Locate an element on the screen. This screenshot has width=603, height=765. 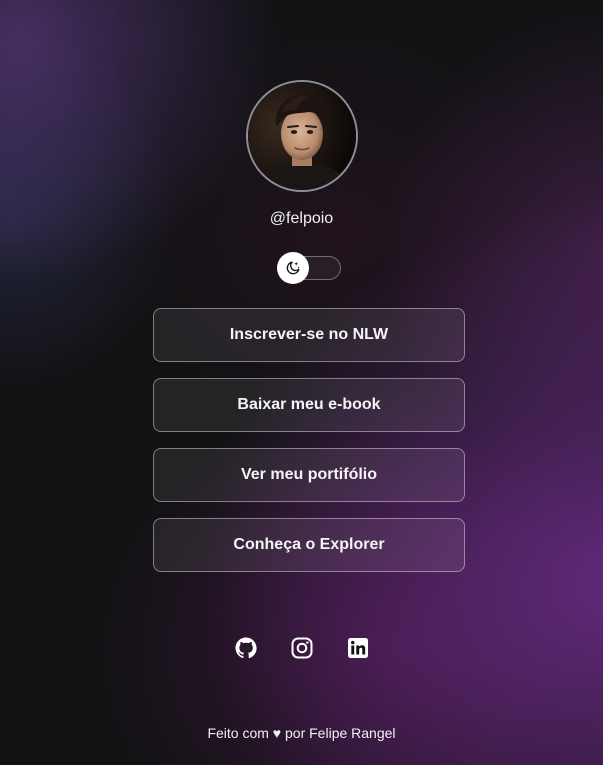
footer-credit: Feito com ♥ por Felipe Rangel is located at coordinates (301, 733).